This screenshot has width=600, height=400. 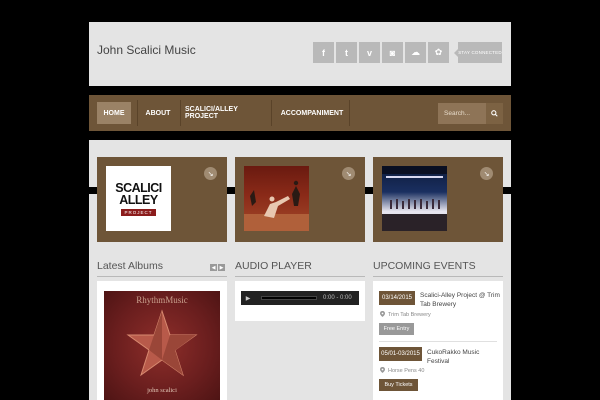 I want to click on soundcloud-icon: ☁, so click(x=415, y=52).